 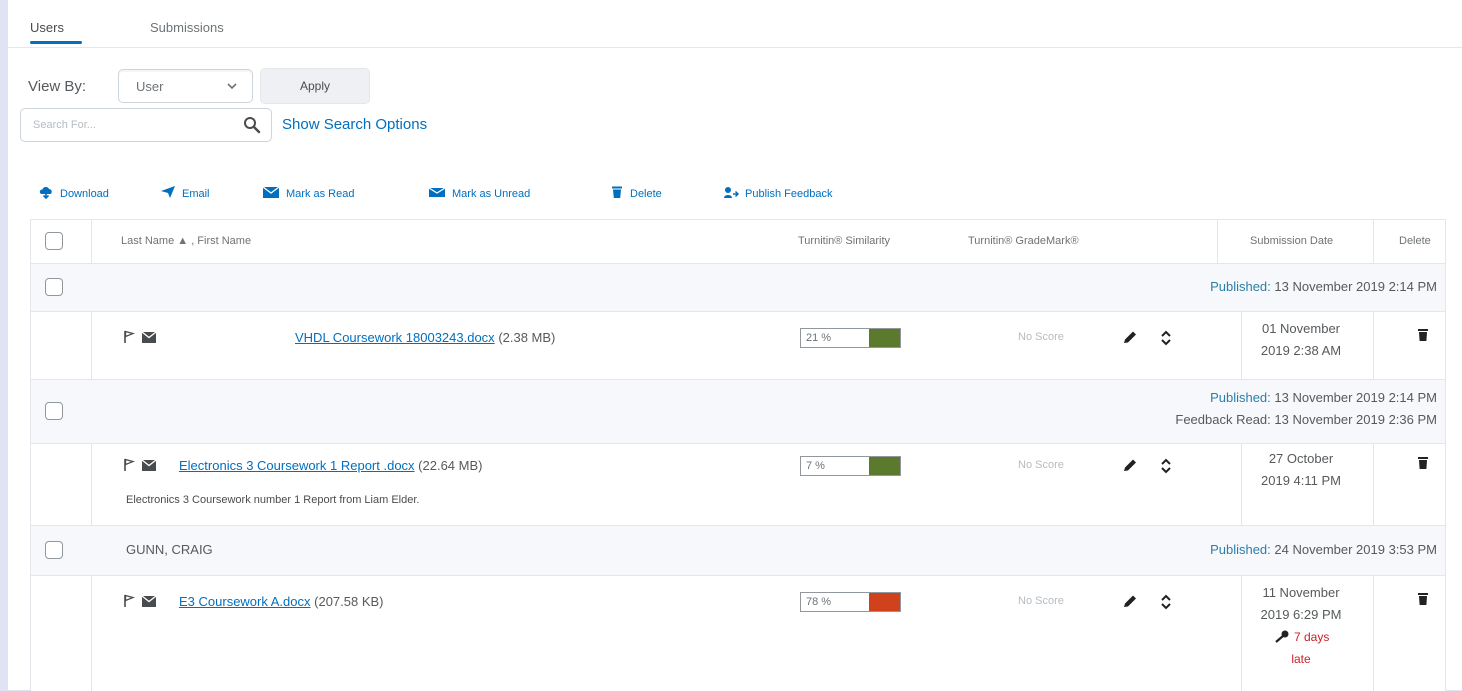 What do you see at coordinates (1282, 637) in the screenshot?
I see `key-icon` at bounding box center [1282, 637].